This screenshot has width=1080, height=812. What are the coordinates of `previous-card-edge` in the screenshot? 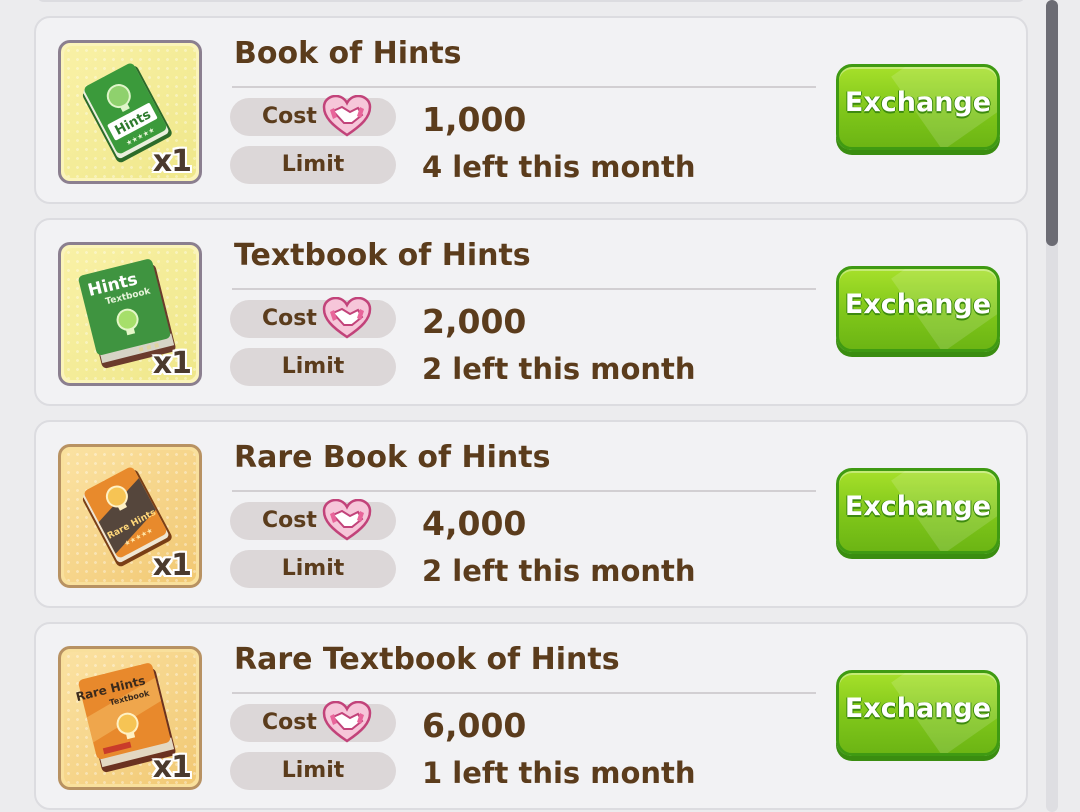 It's located at (531, 1).